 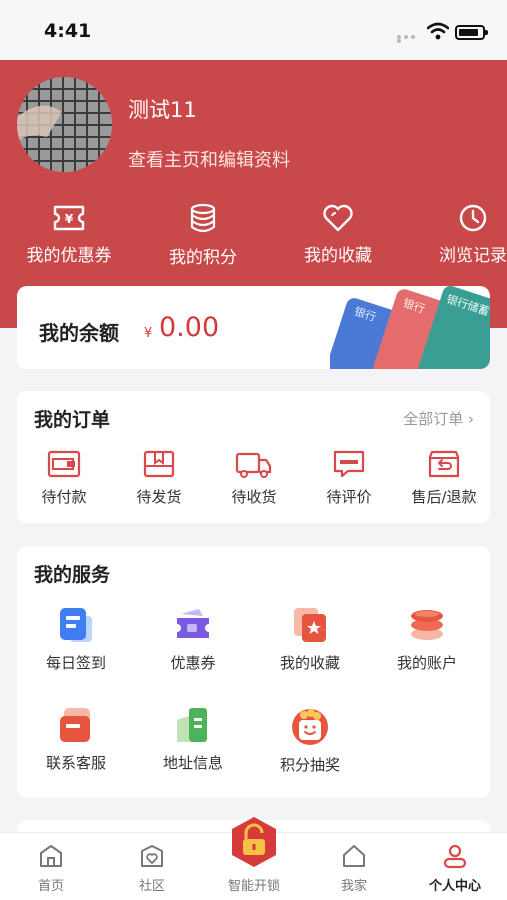 I want to click on tab-community: 社区, so click(x=152, y=868).